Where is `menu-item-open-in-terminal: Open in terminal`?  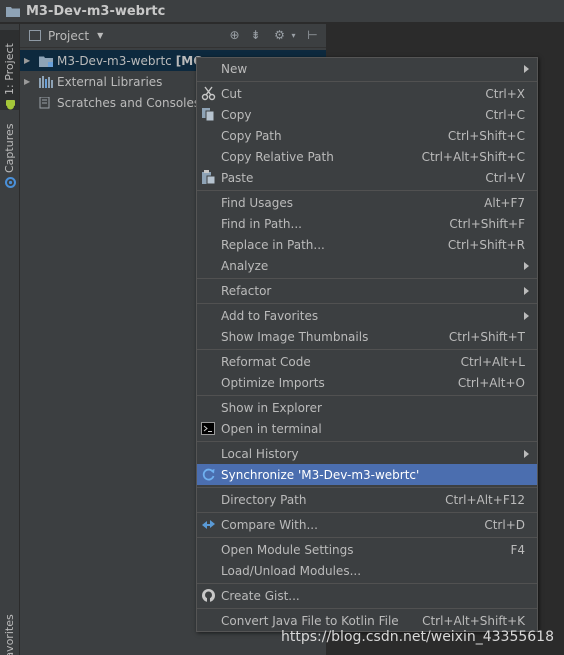
menu-item-open-in-terminal: Open in terminal is located at coordinates (367, 428).